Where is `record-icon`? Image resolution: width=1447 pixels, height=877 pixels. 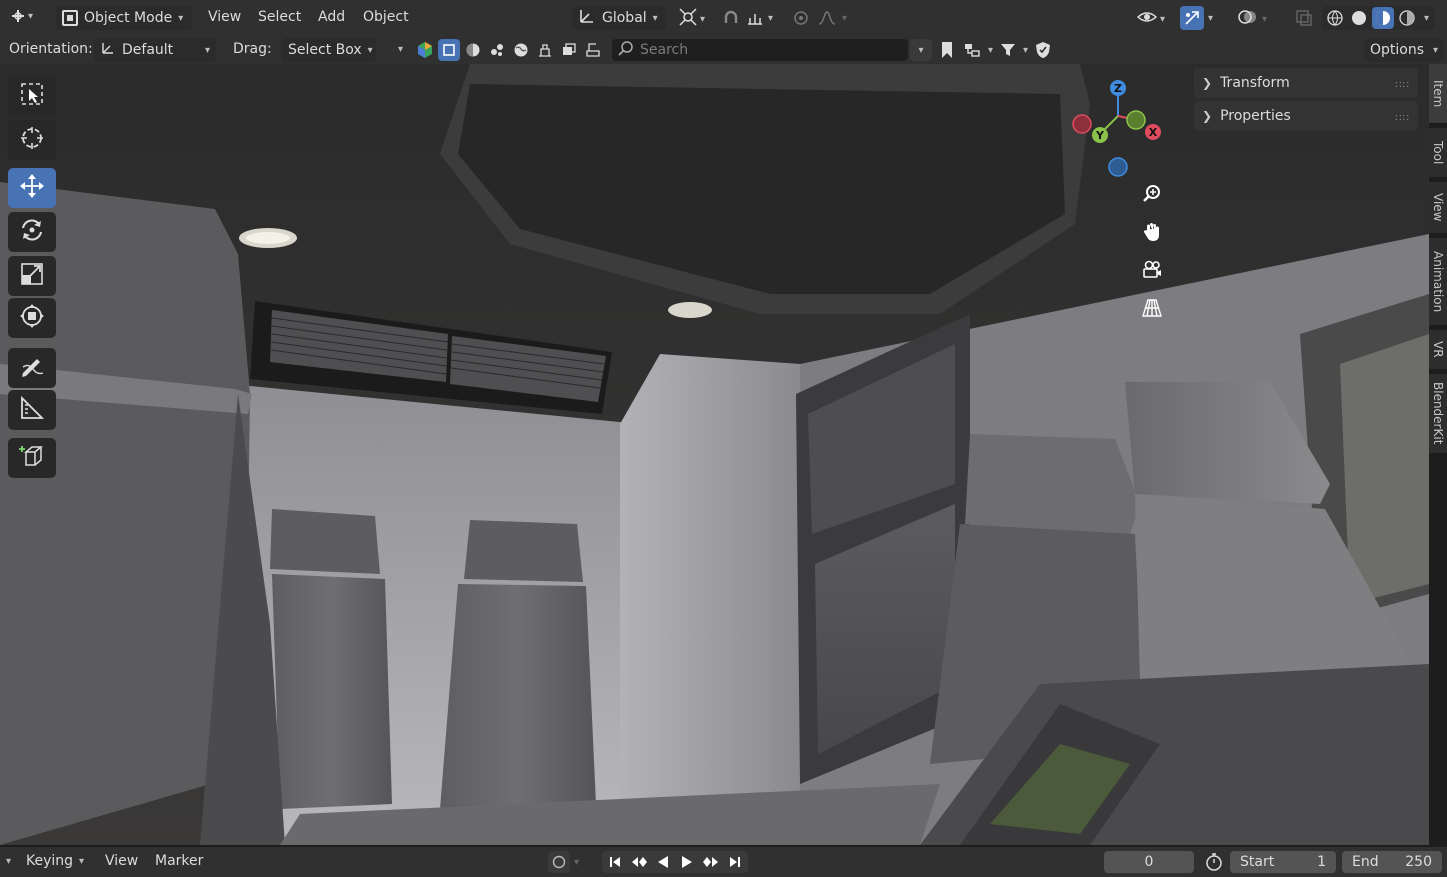 record-icon is located at coordinates (559, 862).